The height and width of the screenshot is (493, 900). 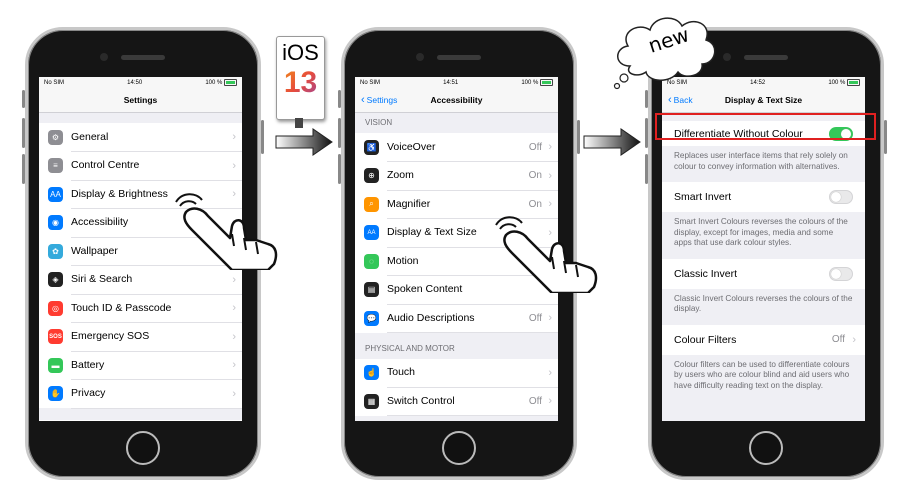 I want to click on fingerprint-icon: ◎, so click(x=55, y=308).